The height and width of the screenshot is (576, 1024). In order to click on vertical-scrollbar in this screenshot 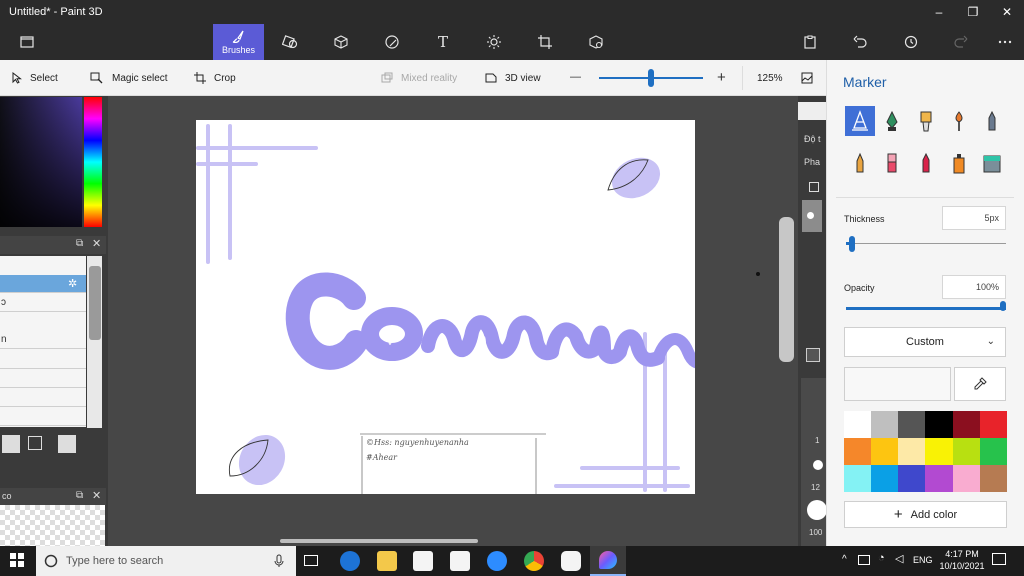, I will do `click(786, 289)`.